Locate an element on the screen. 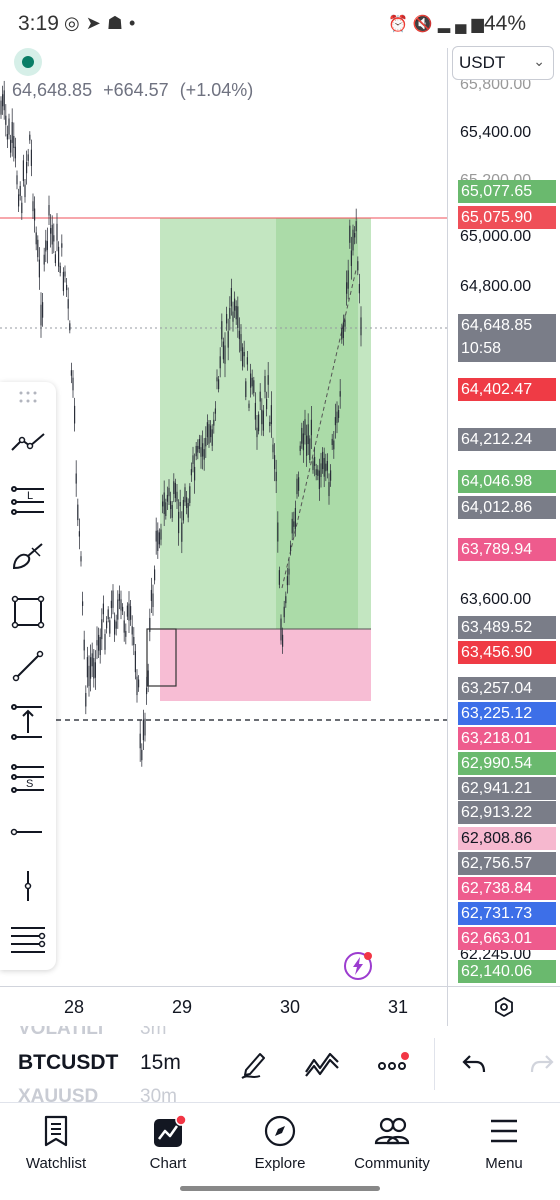  price-tag: 64,012.86 is located at coordinates (507, 507).